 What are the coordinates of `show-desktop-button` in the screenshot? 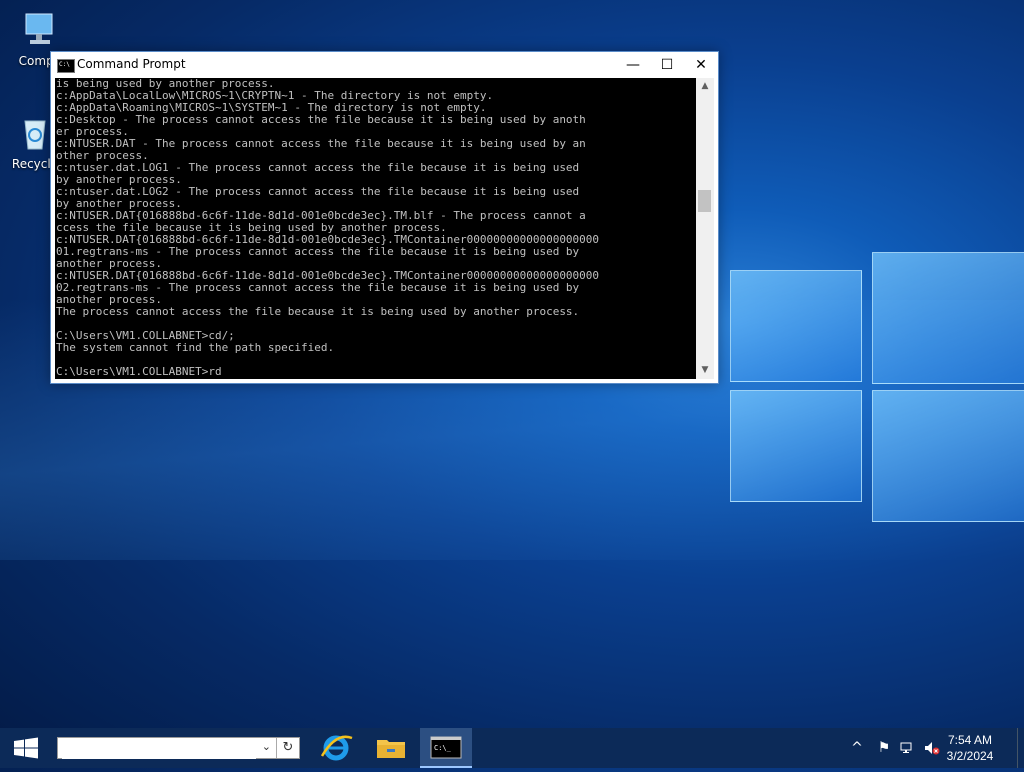 It's located at (1020, 748).